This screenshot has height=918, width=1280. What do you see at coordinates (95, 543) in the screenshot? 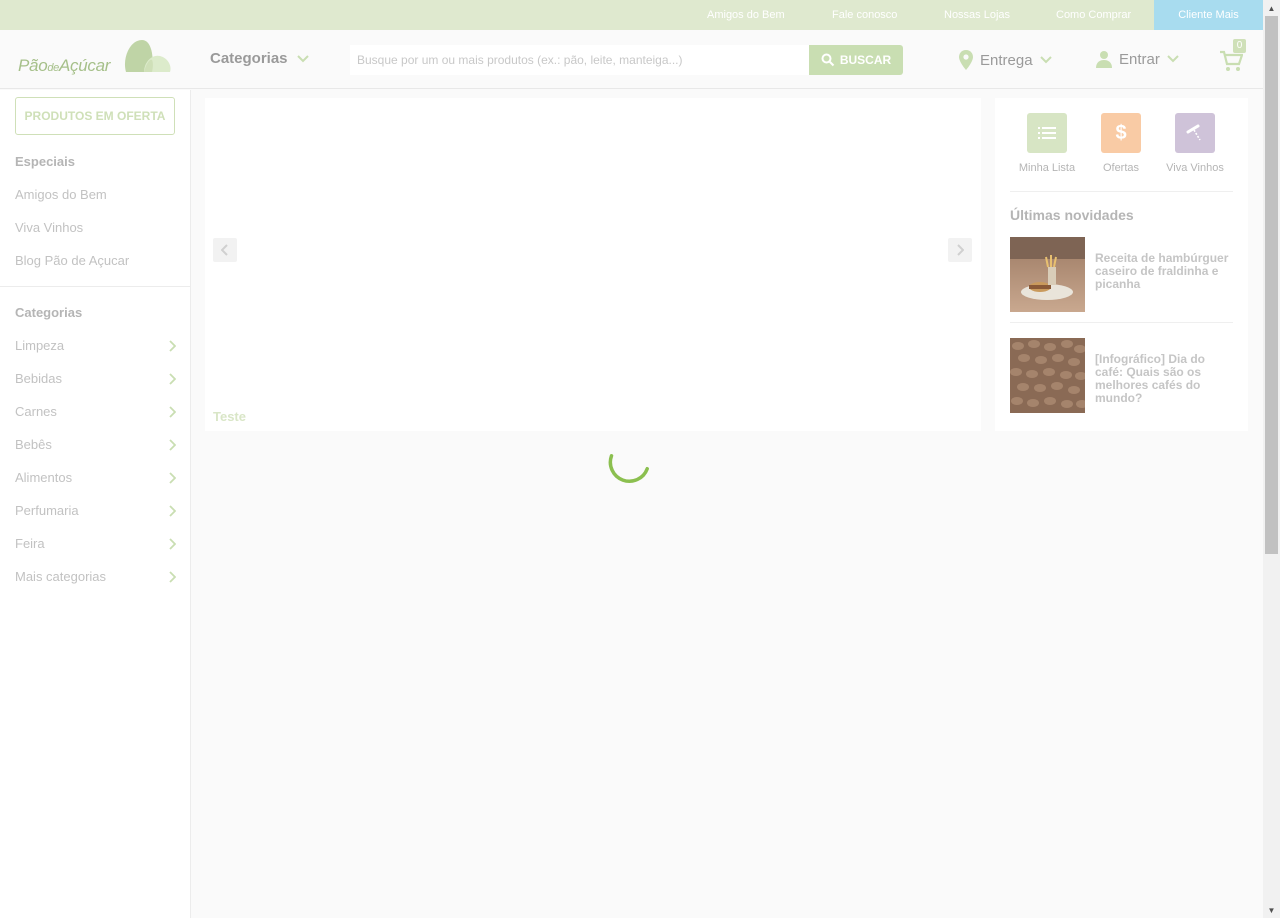
I see `sidebar-item-feira: Feira` at bounding box center [95, 543].